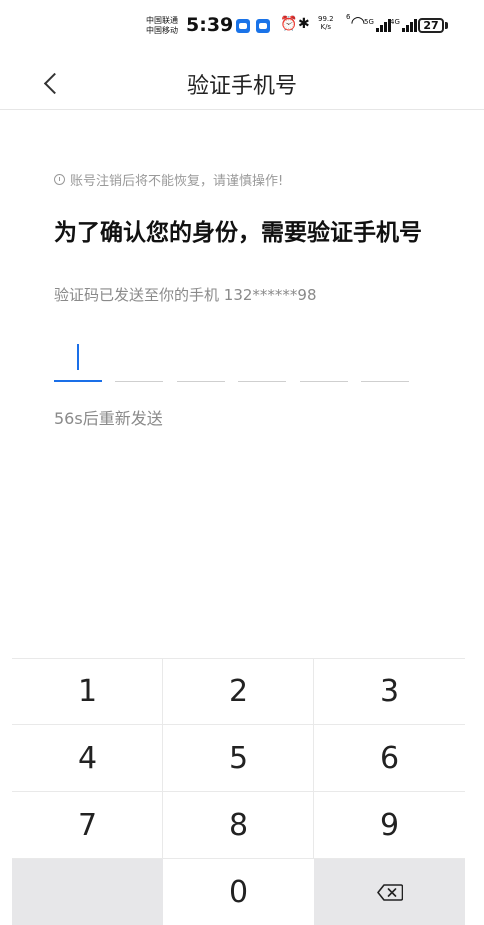 The width and height of the screenshot is (484, 925). I want to click on backspace-icon, so click(389, 892).